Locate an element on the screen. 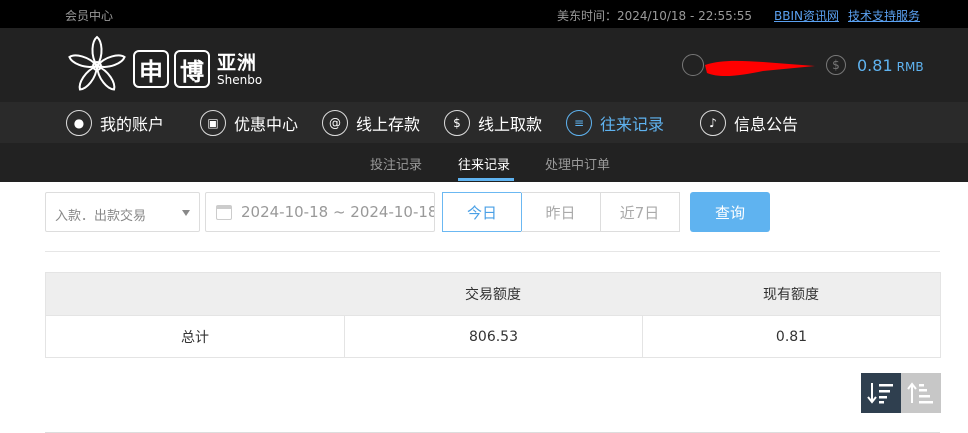 The image size is (968, 433). logo-asia-text: 亚洲 is located at coordinates (237, 63).